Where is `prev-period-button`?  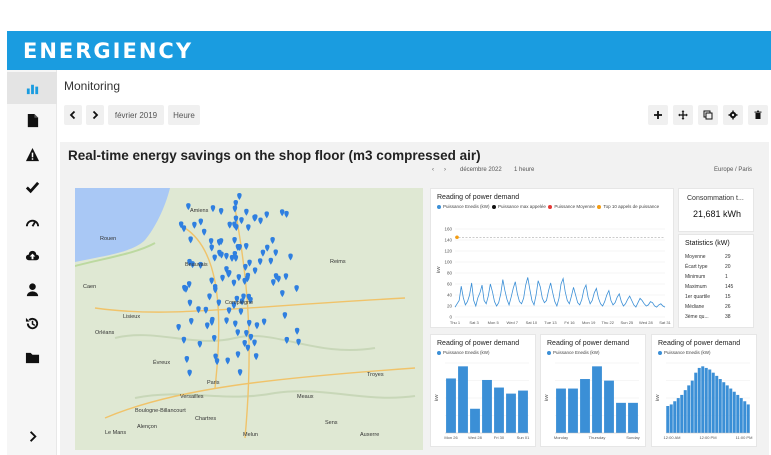
prev-period-button is located at coordinates (73, 115).